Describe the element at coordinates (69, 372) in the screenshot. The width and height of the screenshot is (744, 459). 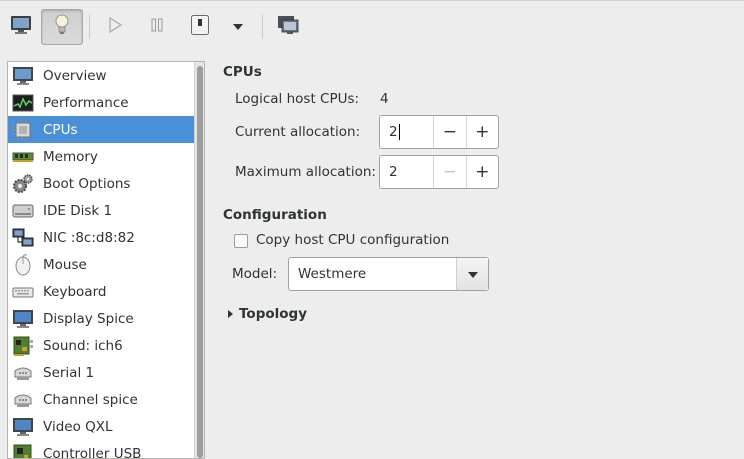
I see `sidebar-item-label: Serial 1` at that location.